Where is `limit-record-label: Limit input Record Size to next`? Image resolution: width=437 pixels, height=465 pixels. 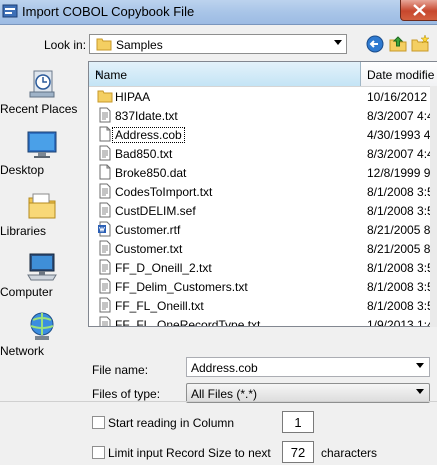 limit-record-label: Limit input Record Size to next is located at coordinates (189, 453).